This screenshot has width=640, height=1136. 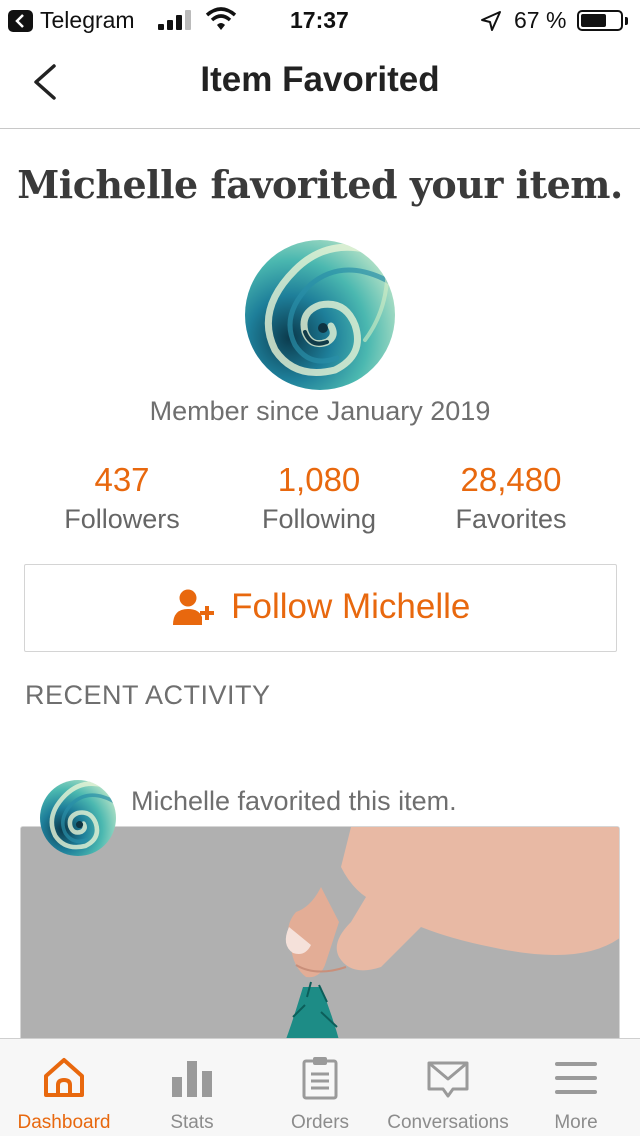 I want to click on battery-percent: 67 %, so click(x=540, y=20).